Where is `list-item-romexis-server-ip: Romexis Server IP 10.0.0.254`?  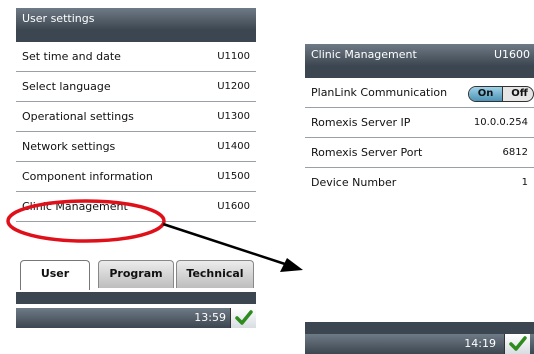
list-item-romexis-server-ip: Romexis Server IP 10.0.0.254 is located at coordinates (419, 123).